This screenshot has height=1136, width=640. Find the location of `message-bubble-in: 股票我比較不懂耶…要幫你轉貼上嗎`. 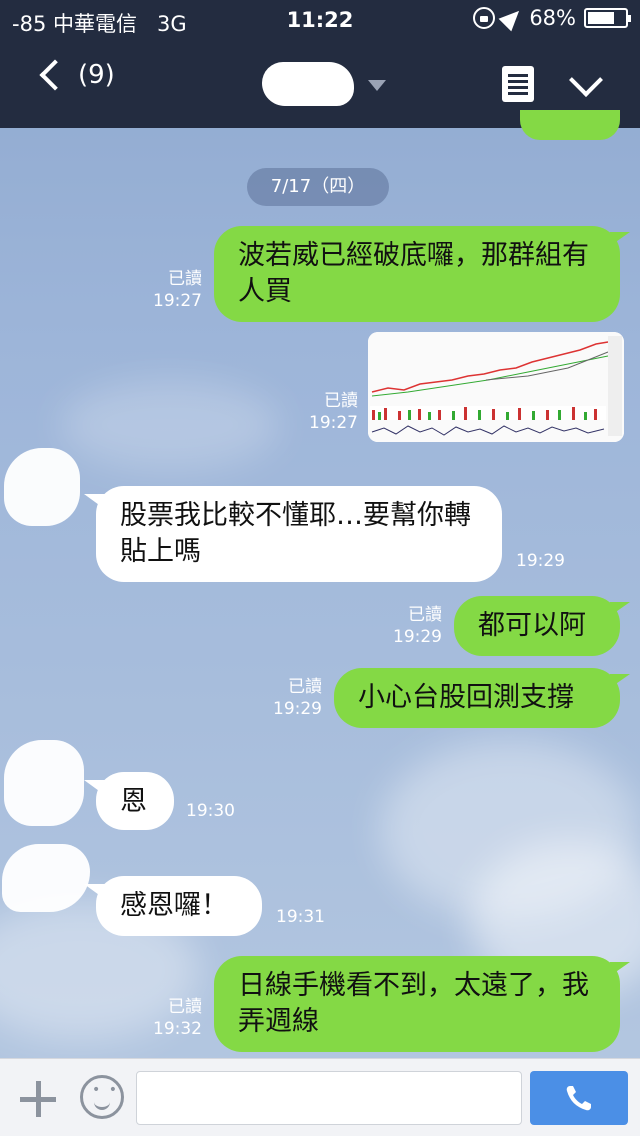

message-bubble-in: 股票我比較不懂耶…要幫你轉貼上嗎 is located at coordinates (299, 534).